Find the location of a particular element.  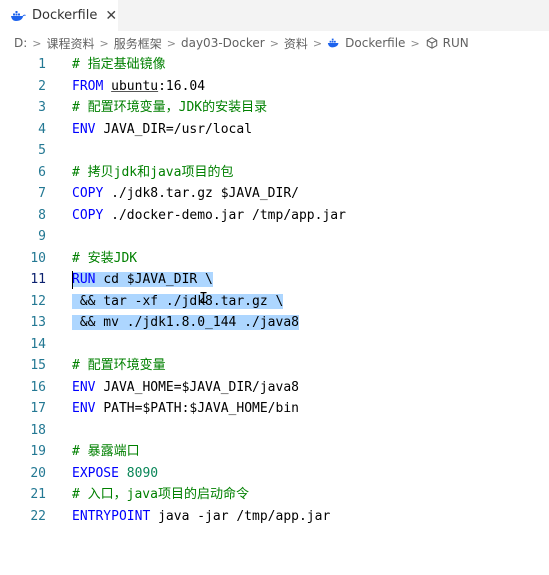

code-line: 9 is located at coordinates (274, 237).